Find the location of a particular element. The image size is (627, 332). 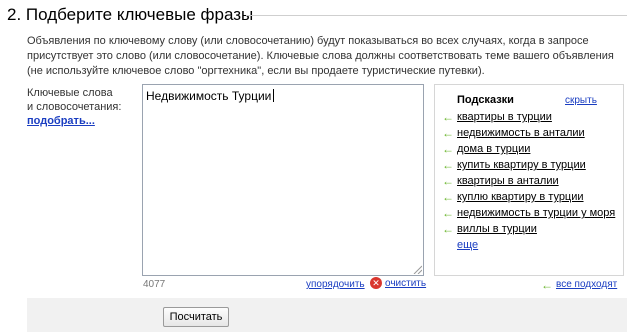

hint-text: недвижимость в анталии is located at coordinates (521, 133).